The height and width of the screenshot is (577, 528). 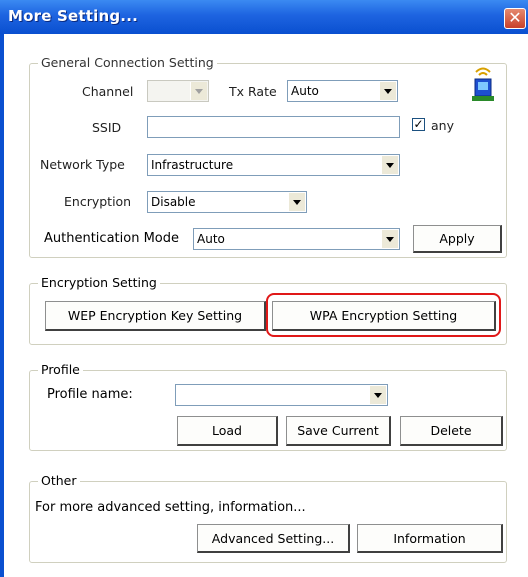 I want to click on other-legend: Other, so click(x=59, y=480).